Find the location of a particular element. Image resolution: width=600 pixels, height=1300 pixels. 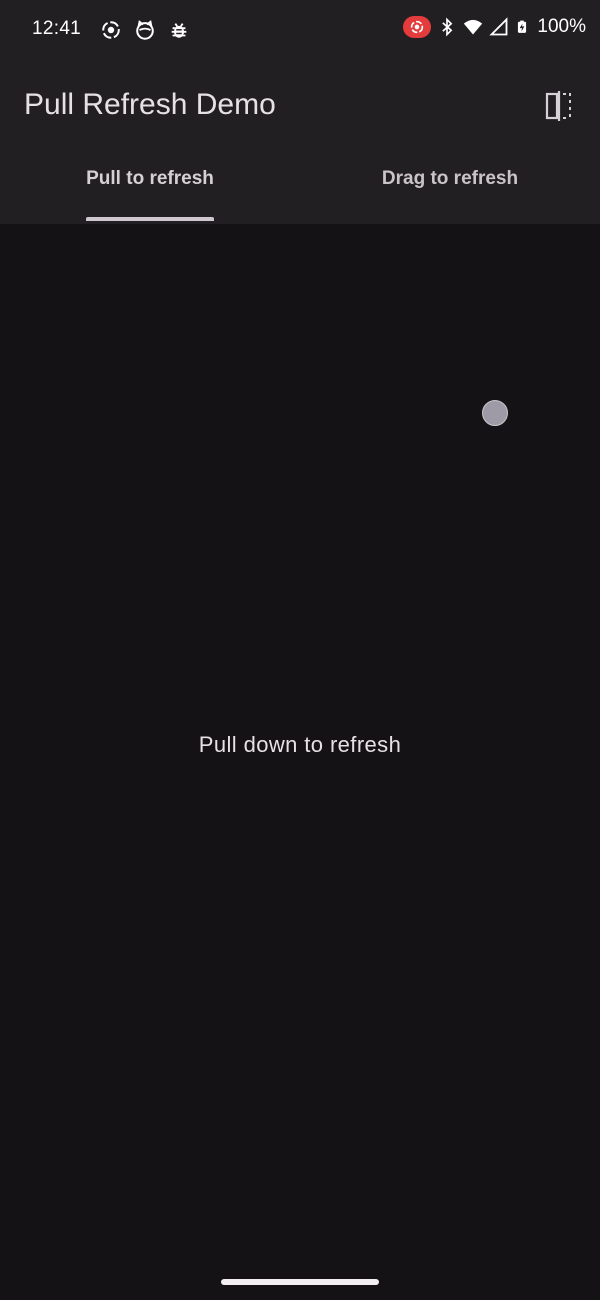

screen-record-pill-icon is located at coordinates (417, 27).